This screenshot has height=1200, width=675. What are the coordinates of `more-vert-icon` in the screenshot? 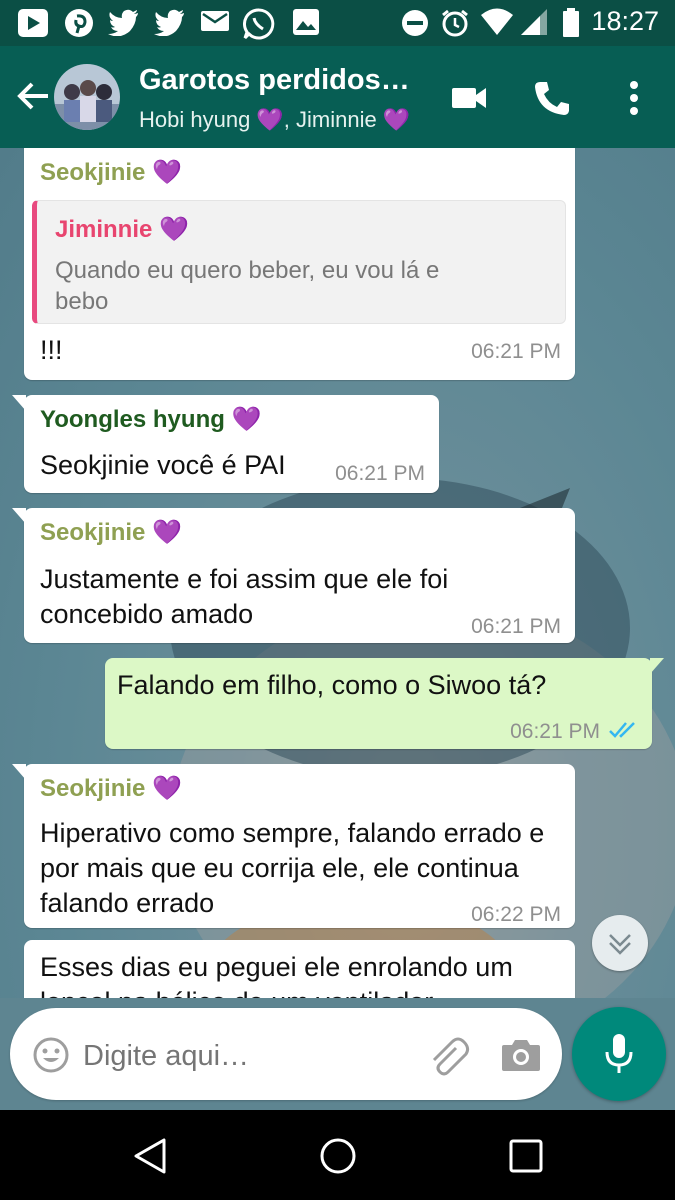 It's located at (634, 98).